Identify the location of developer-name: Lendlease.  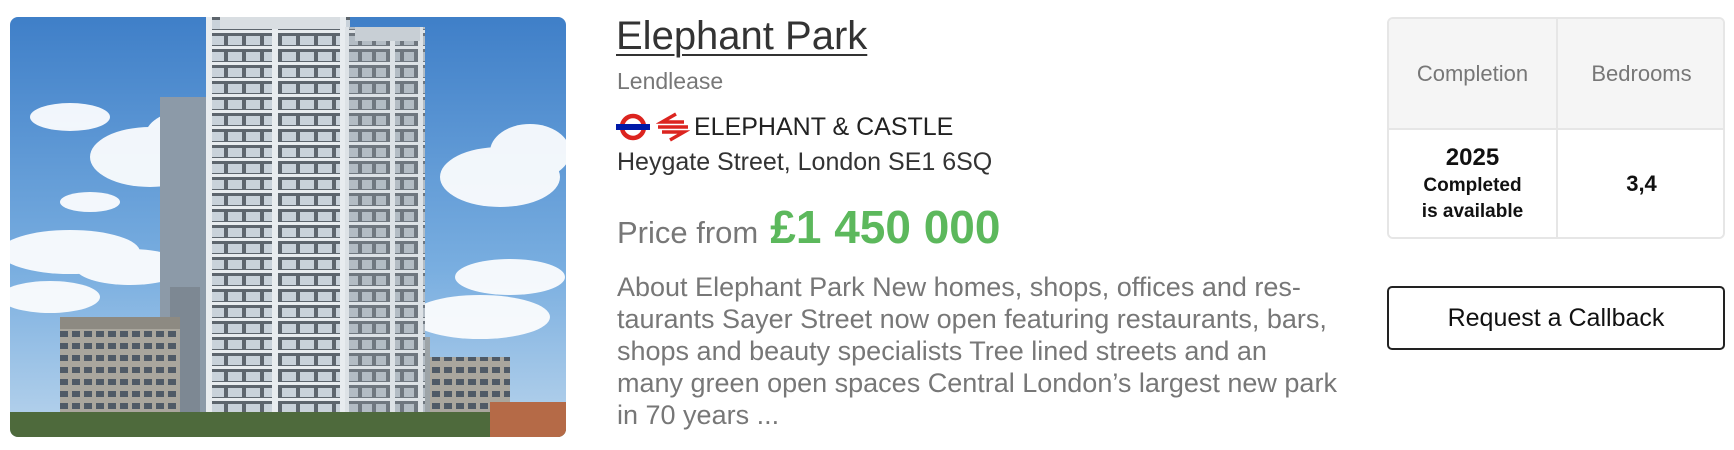
(670, 81).